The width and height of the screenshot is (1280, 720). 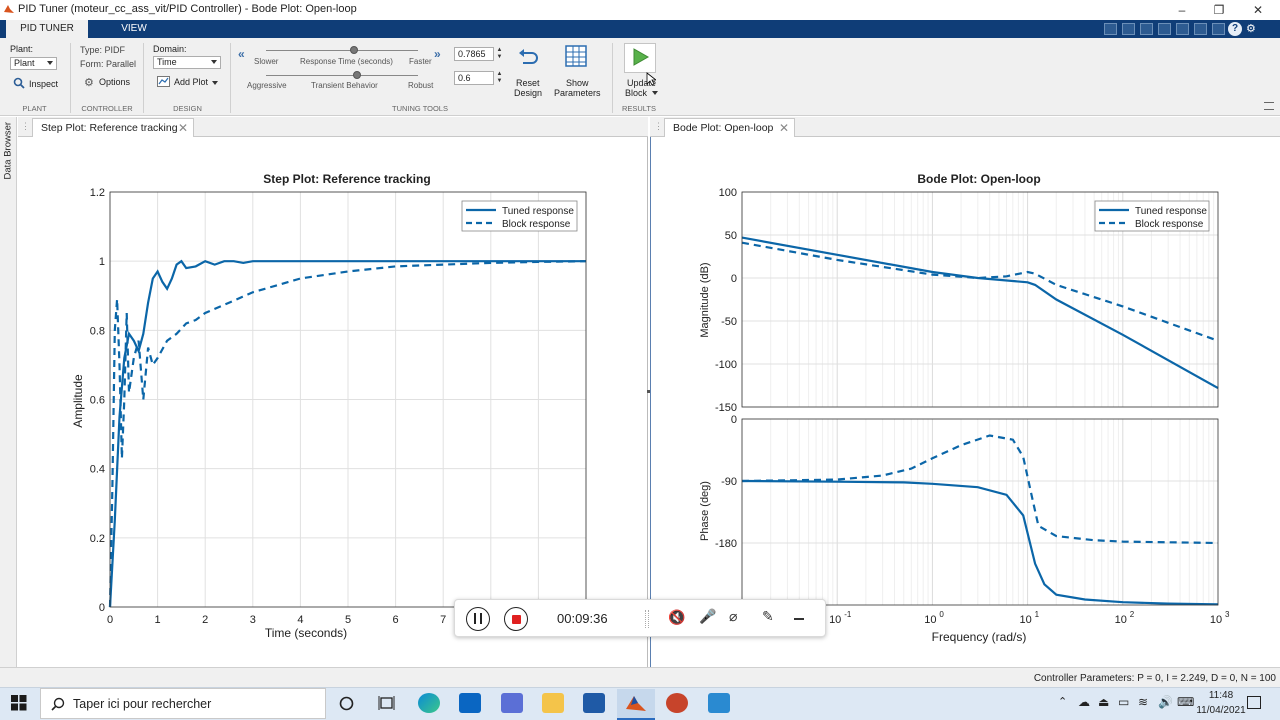 I want to click on cortana-icon, so click(x=346, y=703).